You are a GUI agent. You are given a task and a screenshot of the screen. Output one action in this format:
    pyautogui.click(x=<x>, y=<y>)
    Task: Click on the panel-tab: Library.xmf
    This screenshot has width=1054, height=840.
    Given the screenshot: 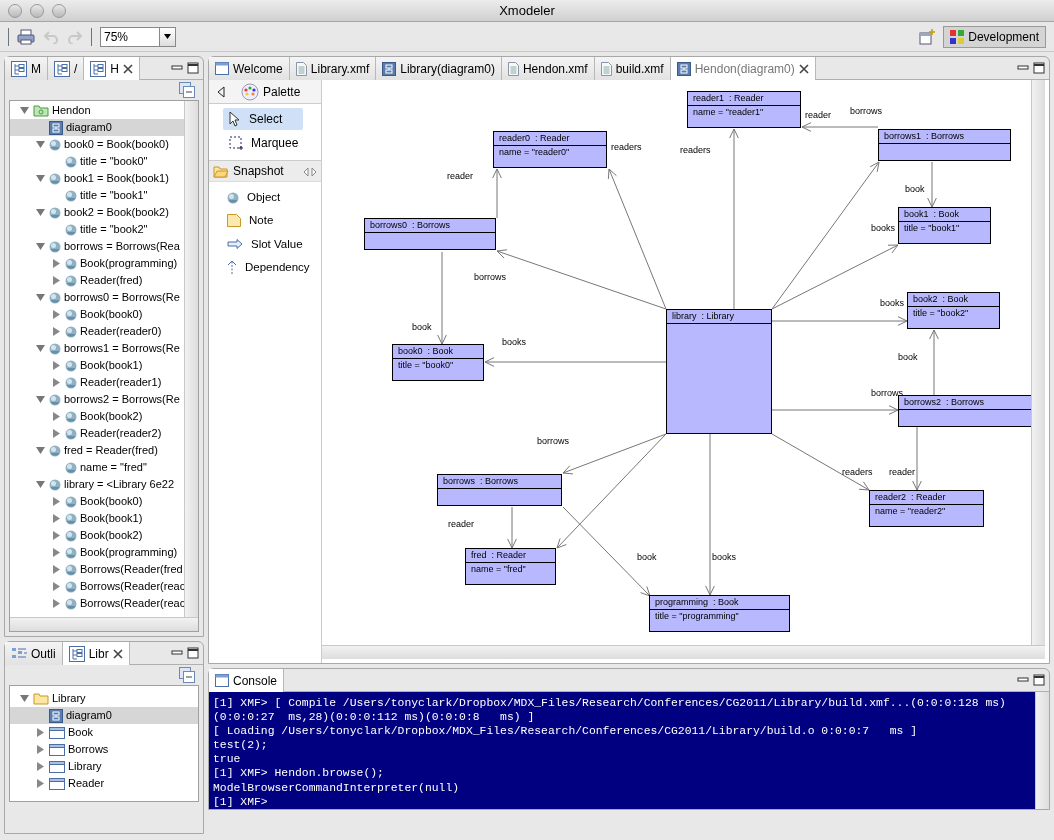 What is the action you would take?
    pyautogui.click(x=333, y=68)
    